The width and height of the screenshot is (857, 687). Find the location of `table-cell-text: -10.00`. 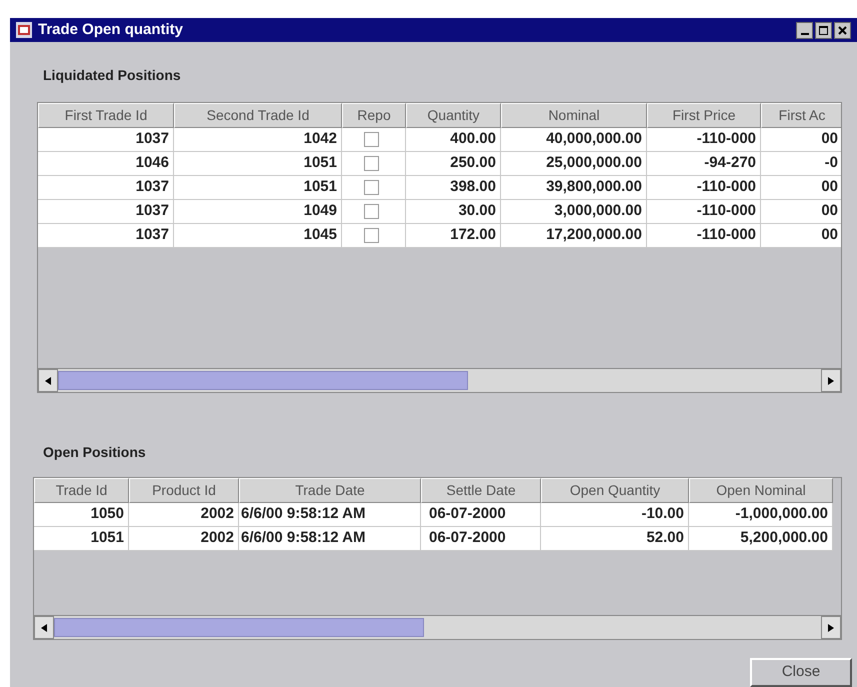

table-cell-text: -10.00 is located at coordinates (662, 514).